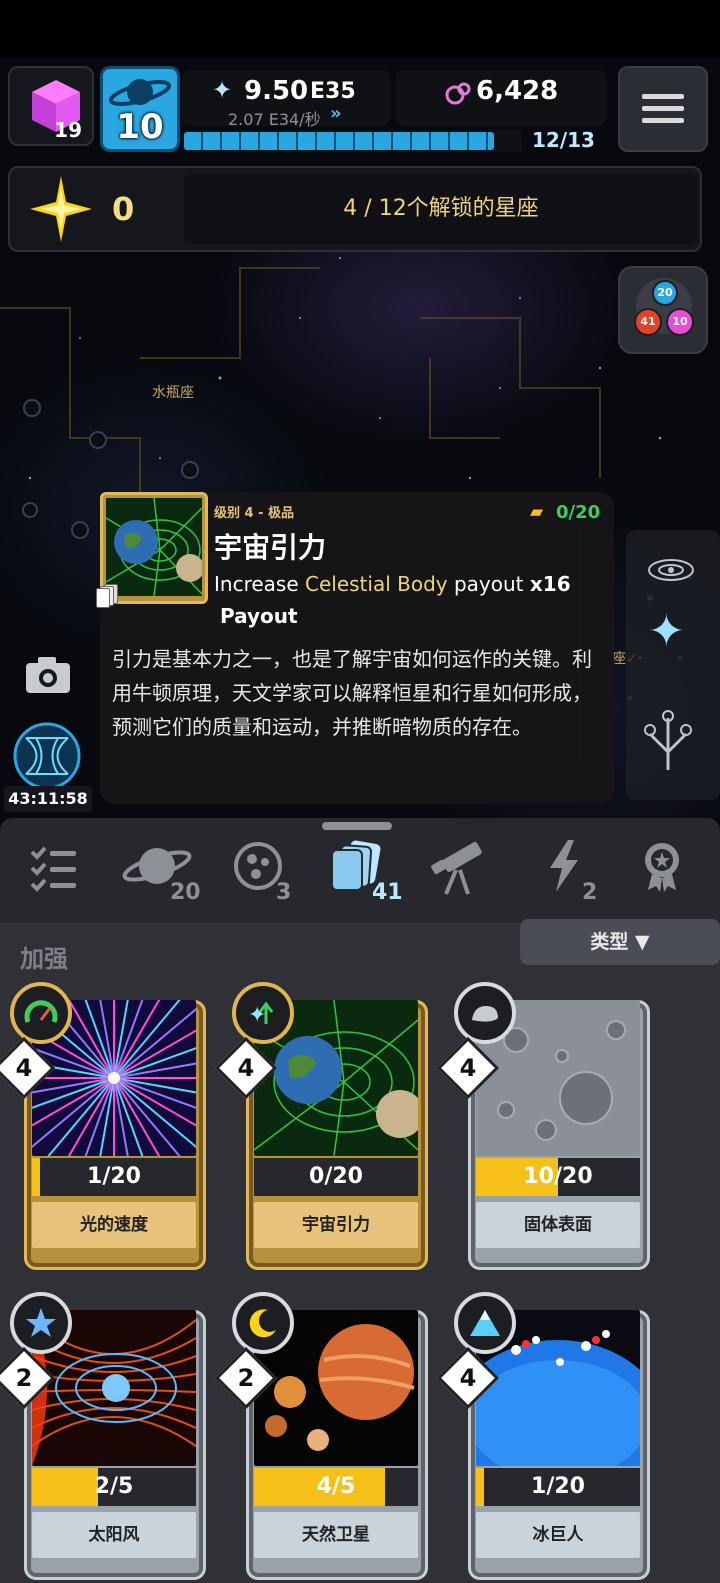 The image size is (720, 1583). What do you see at coordinates (270, 547) in the screenshot?
I see `tooltip-title: 宇宙引力` at bounding box center [270, 547].